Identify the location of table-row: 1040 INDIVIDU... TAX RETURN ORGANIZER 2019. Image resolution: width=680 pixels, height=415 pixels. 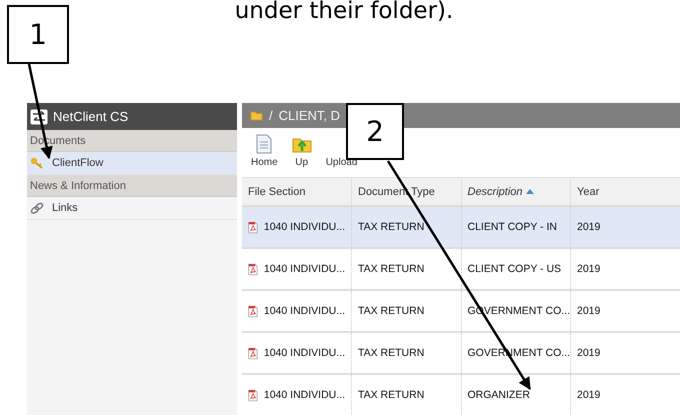
(461, 394).